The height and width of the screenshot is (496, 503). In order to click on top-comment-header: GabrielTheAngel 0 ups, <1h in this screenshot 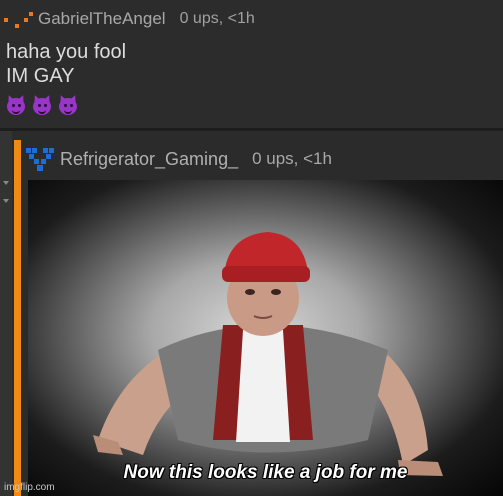, I will do `click(129, 19)`.